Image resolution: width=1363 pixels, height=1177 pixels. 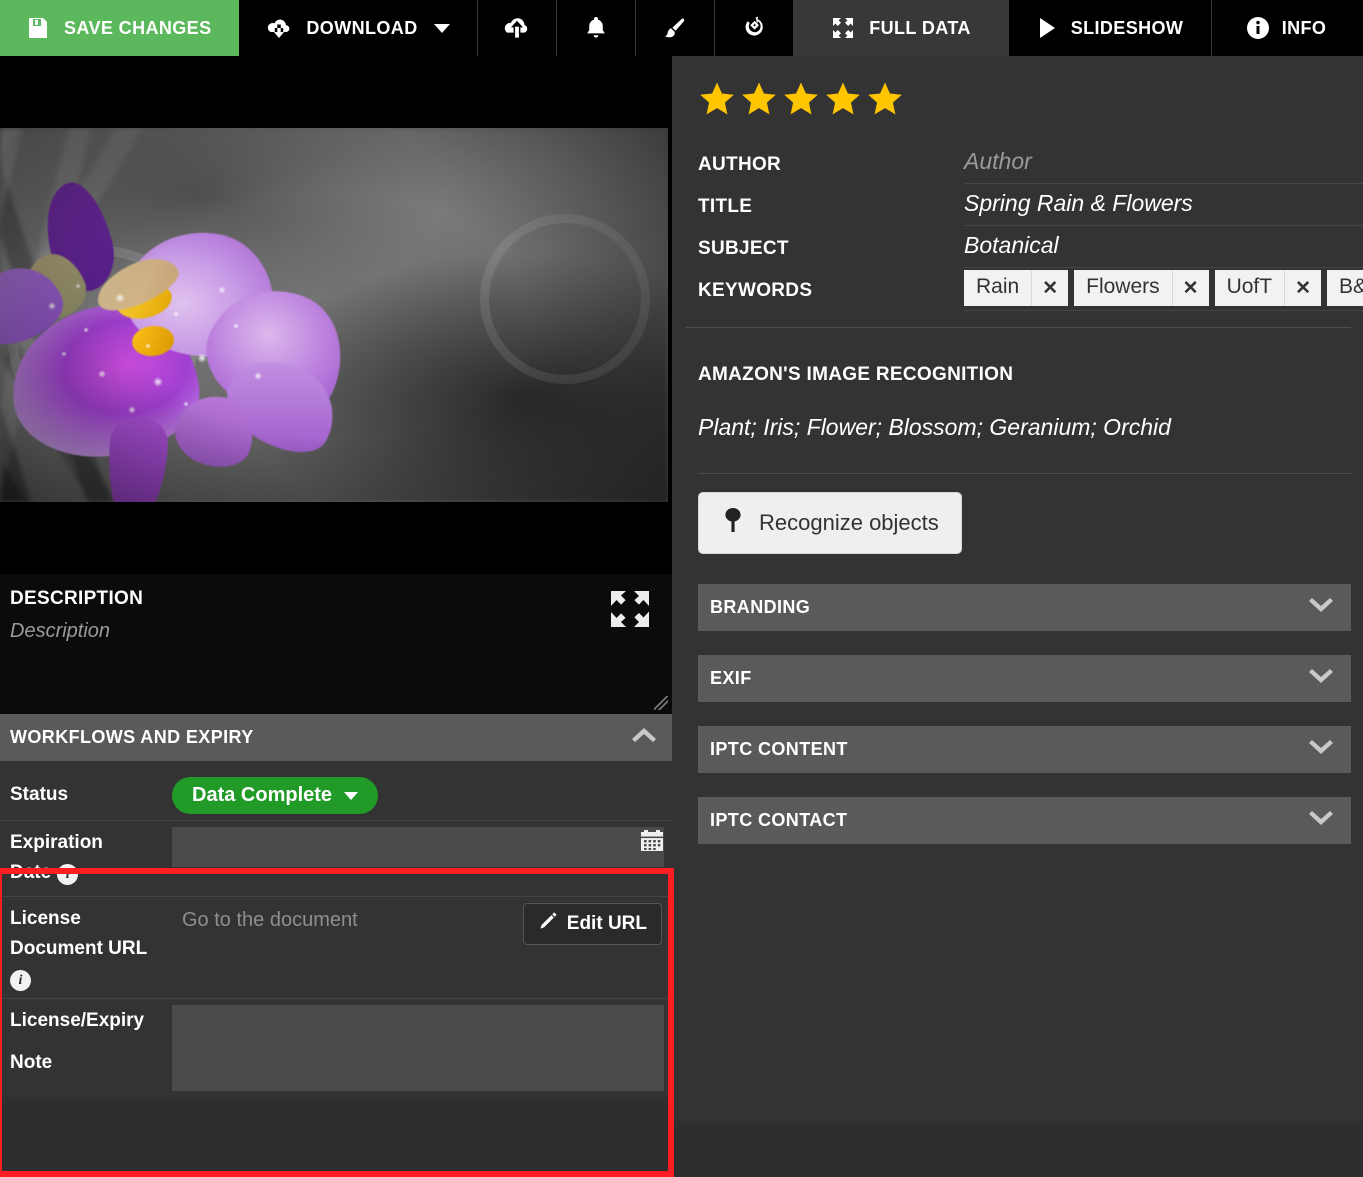 What do you see at coordinates (418, 1048) in the screenshot?
I see `license-note-input` at bounding box center [418, 1048].